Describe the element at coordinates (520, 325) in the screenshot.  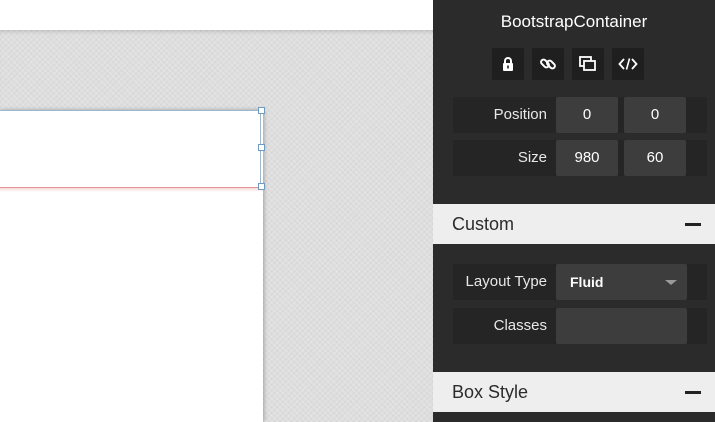
I see `classes-label: Classes` at that location.